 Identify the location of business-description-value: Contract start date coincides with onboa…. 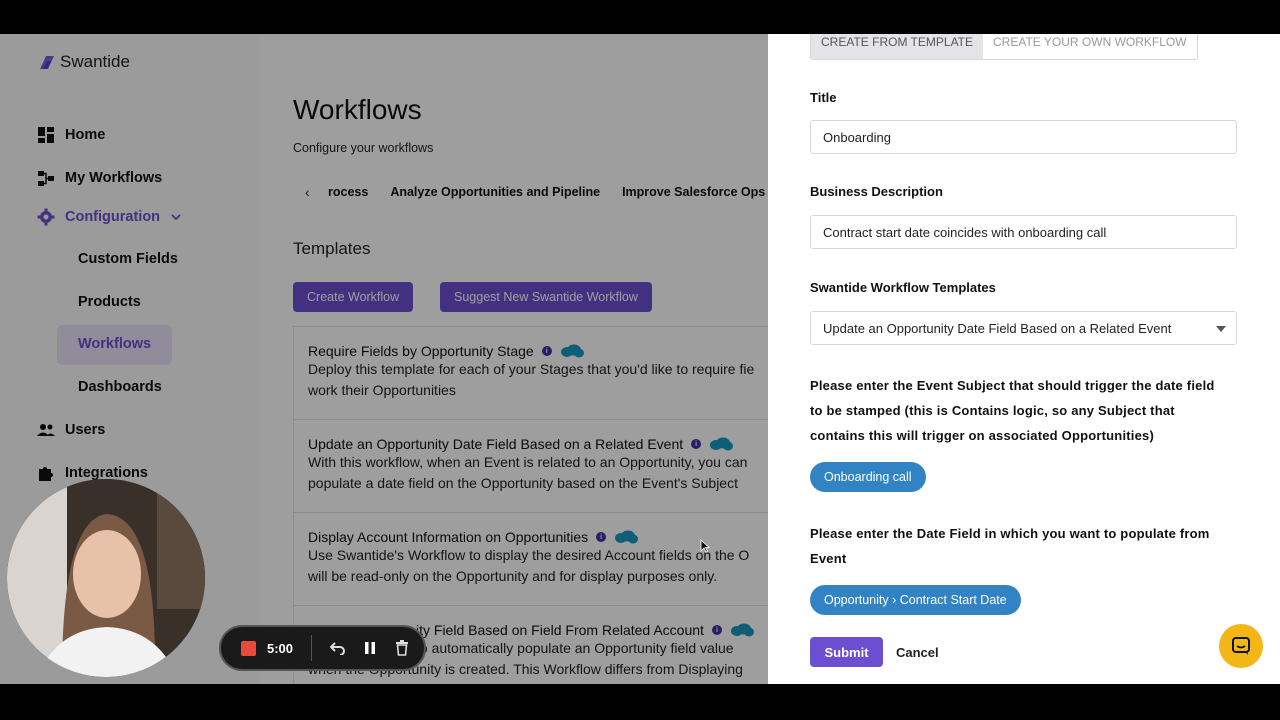
(965, 232).